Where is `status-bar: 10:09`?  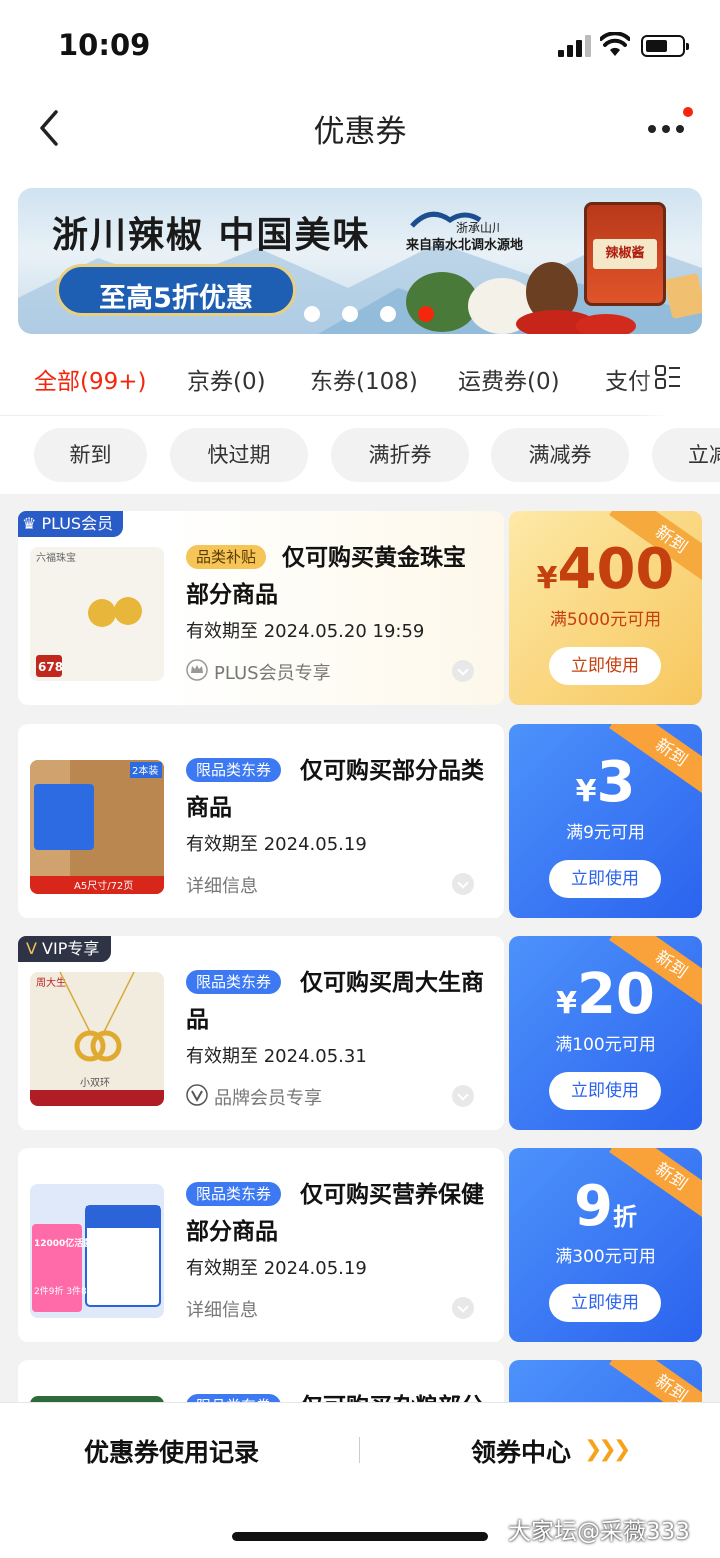
status-bar: 10:09 is located at coordinates (360, 44).